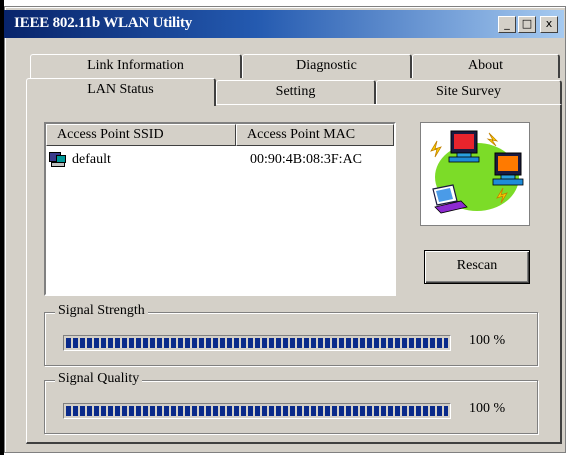 The image size is (568, 455). What do you see at coordinates (141, 135) in the screenshot?
I see `column-header-ssid: Access Point SSID` at bounding box center [141, 135].